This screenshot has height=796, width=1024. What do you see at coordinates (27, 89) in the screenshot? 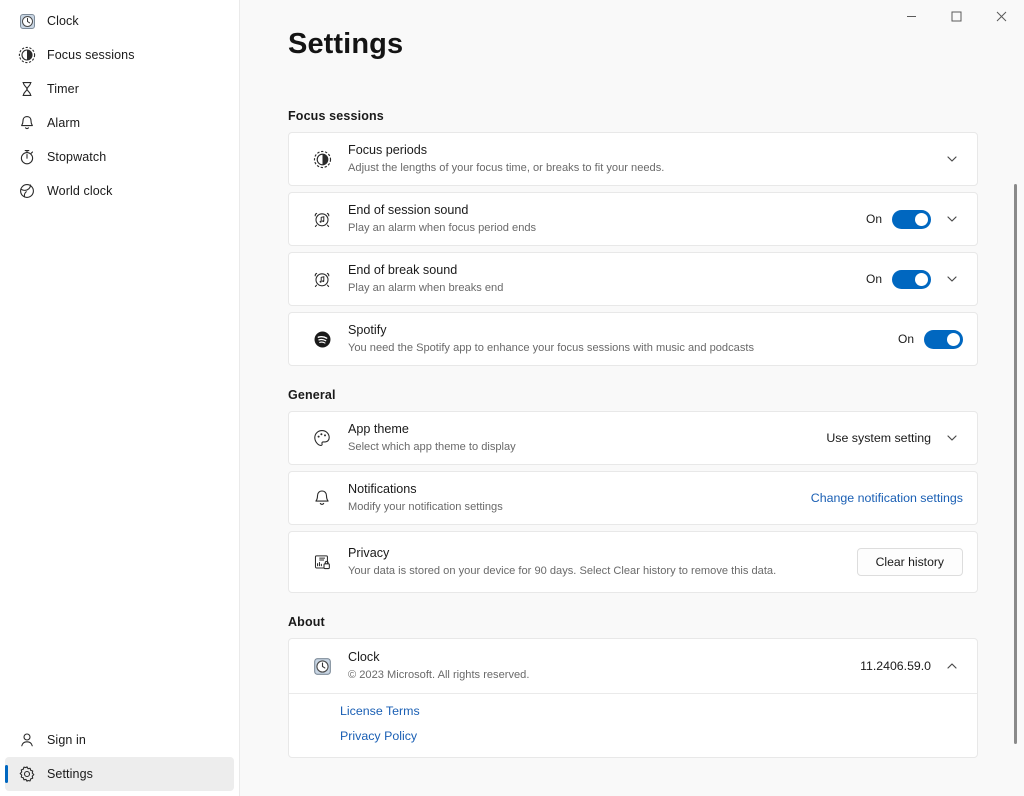
I see `hourglass-icon` at bounding box center [27, 89].